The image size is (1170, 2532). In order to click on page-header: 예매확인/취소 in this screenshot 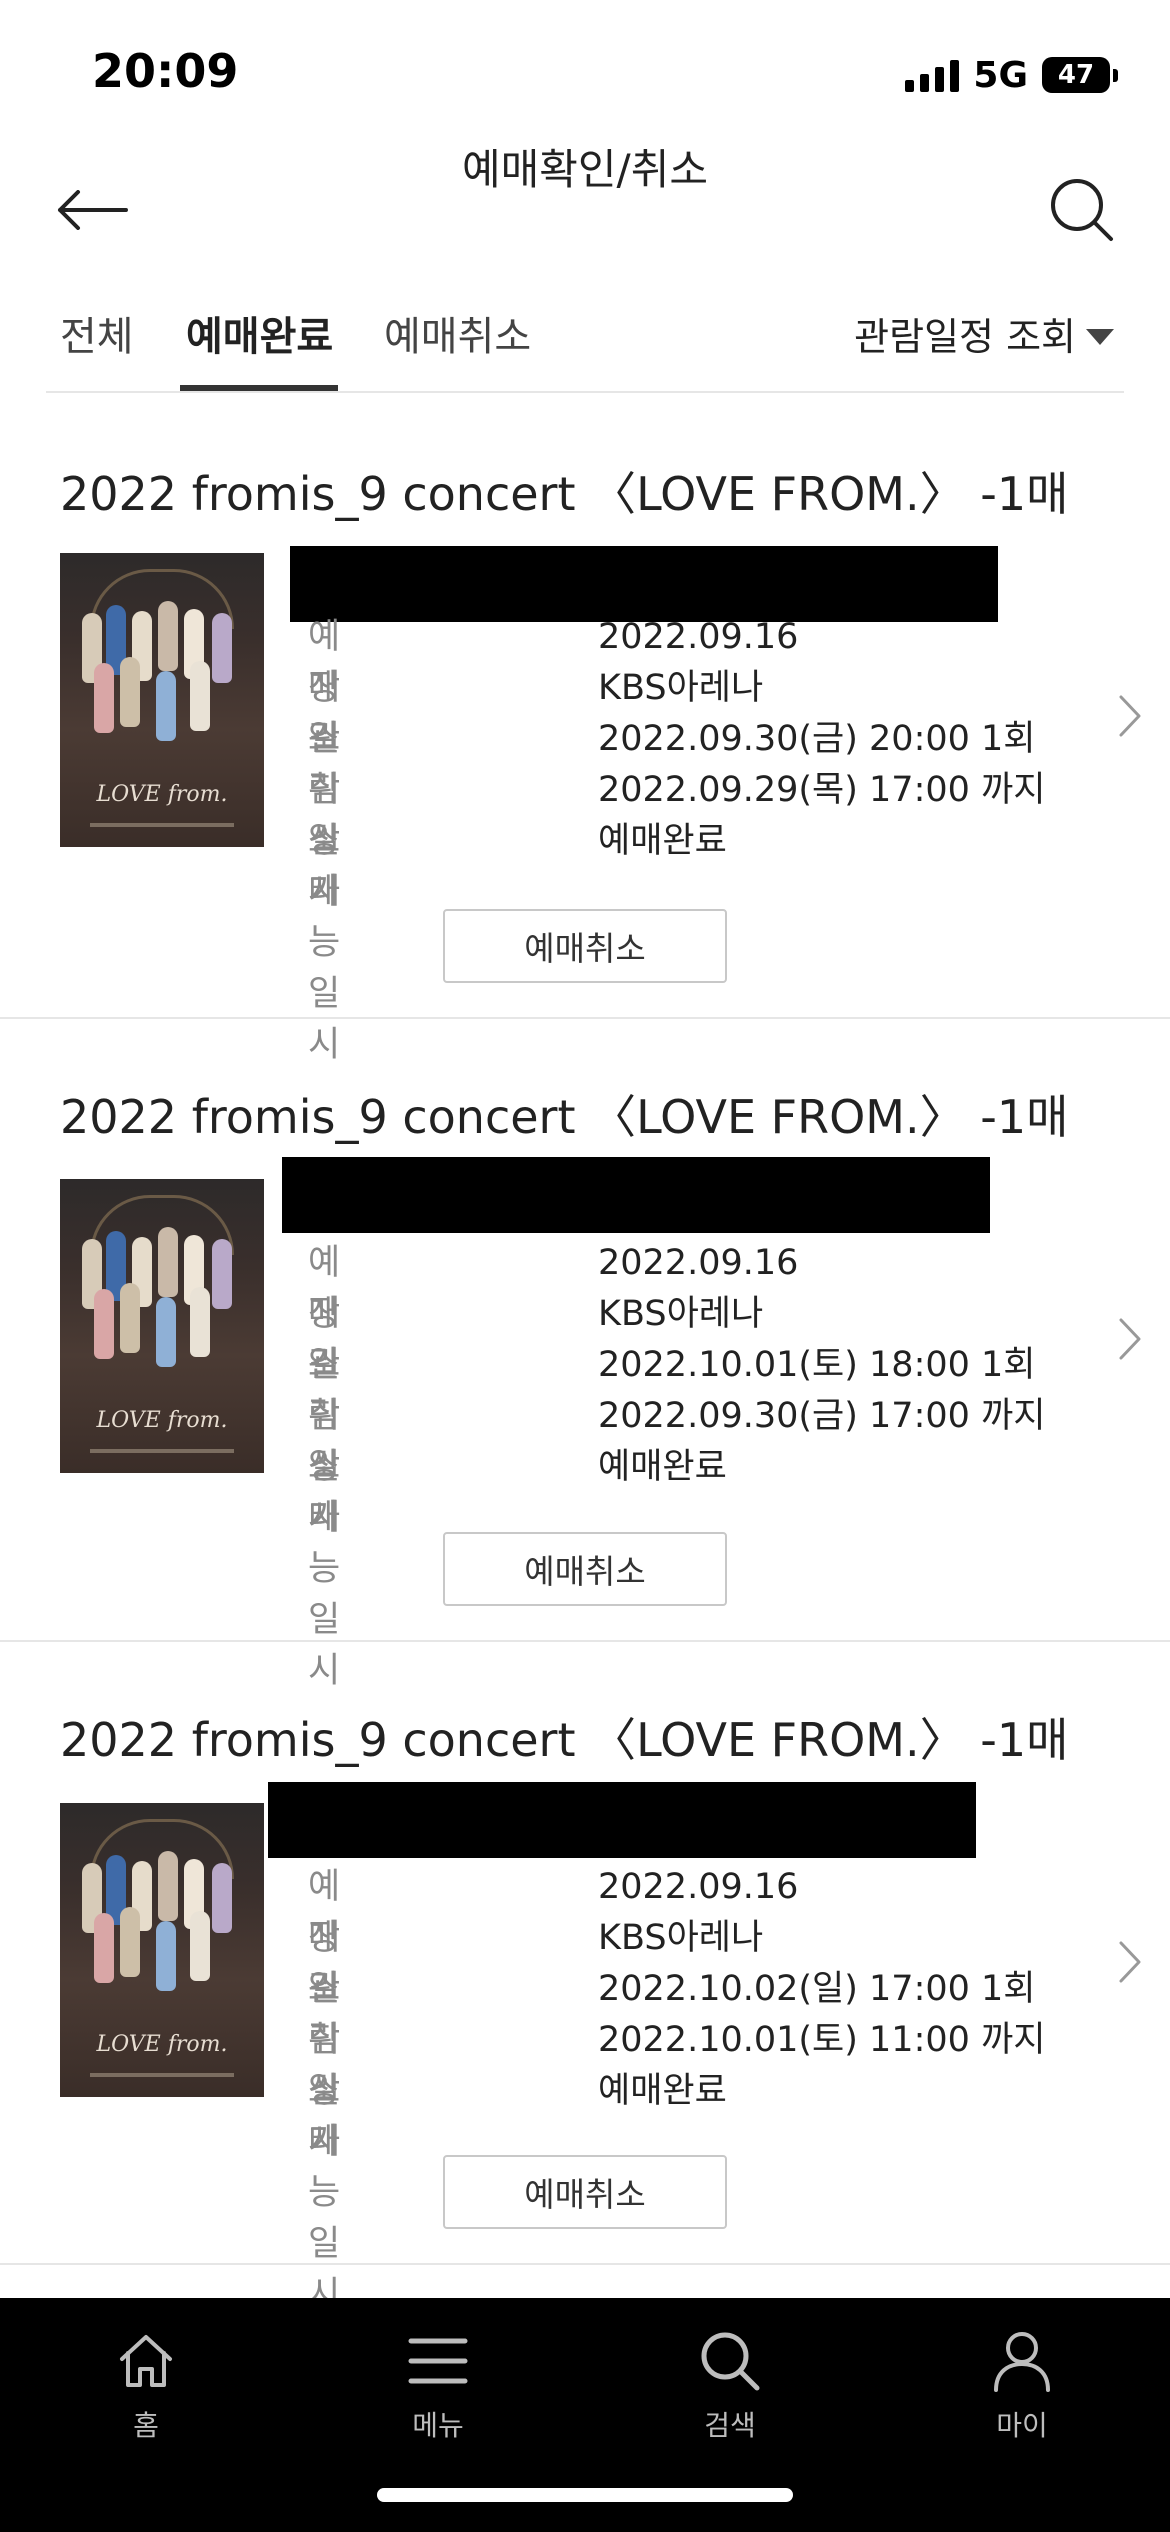, I will do `click(585, 205)`.